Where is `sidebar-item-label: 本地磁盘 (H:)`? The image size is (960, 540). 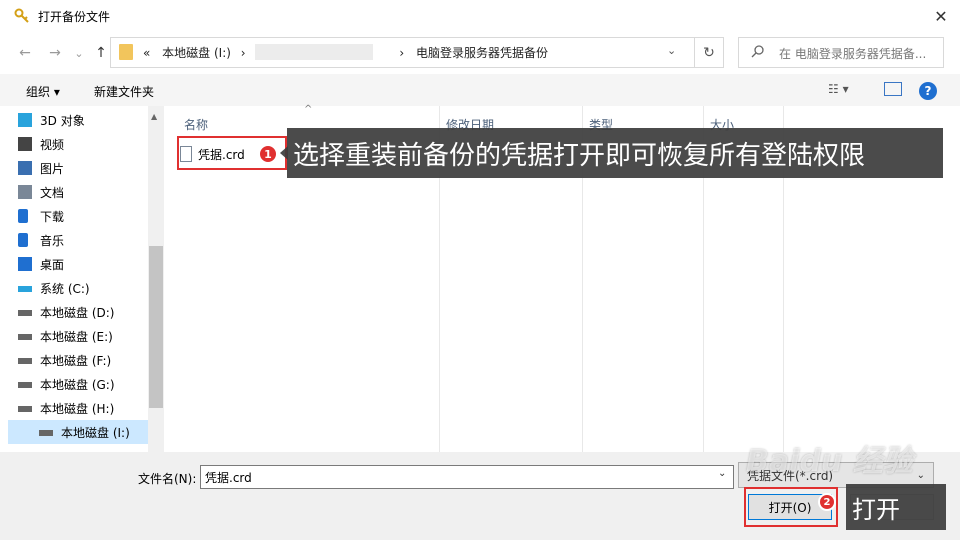
sidebar-item-label: 本地磁盘 (H:) is located at coordinates (77, 408).